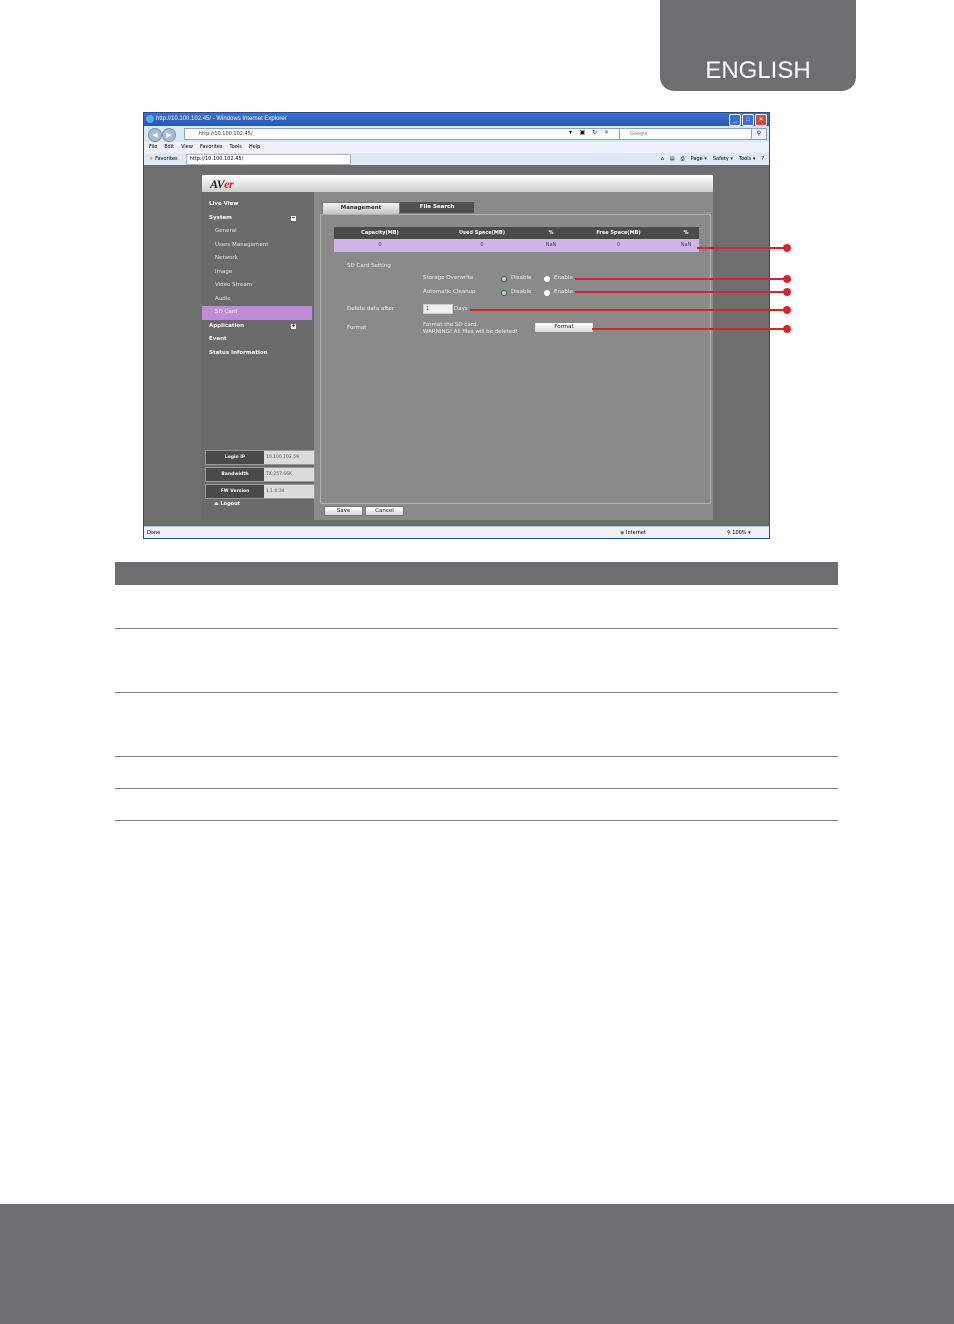  What do you see at coordinates (690, 134) in the screenshot?
I see `search-input: Google` at bounding box center [690, 134].